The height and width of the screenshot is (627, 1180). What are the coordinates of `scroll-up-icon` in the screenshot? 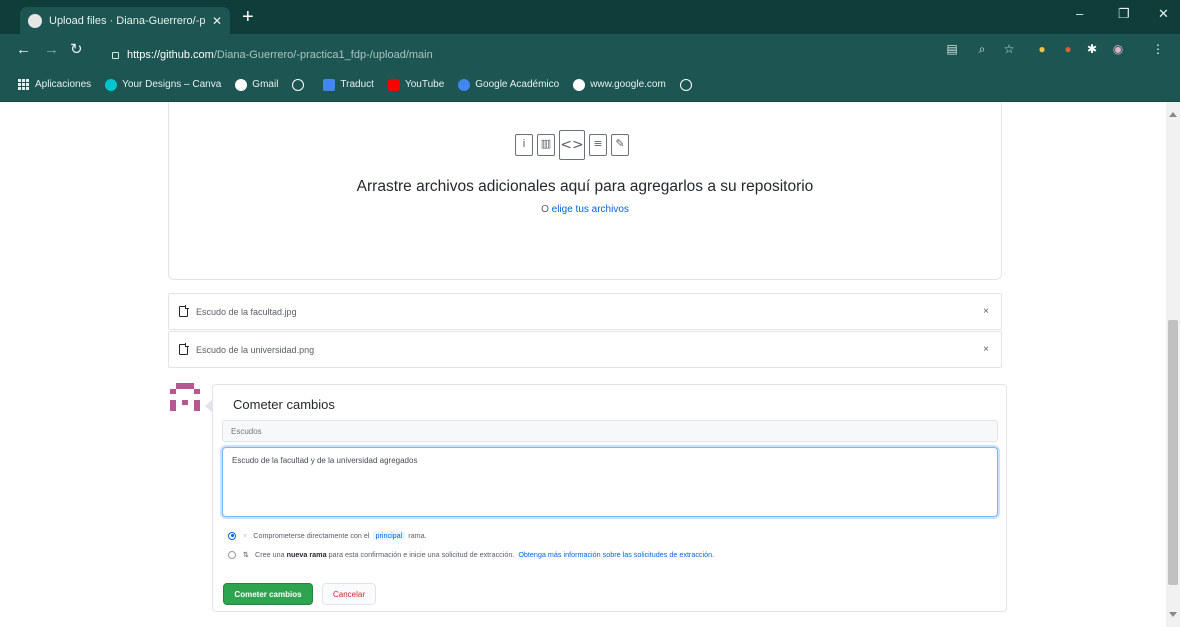 It's located at (1173, 114).